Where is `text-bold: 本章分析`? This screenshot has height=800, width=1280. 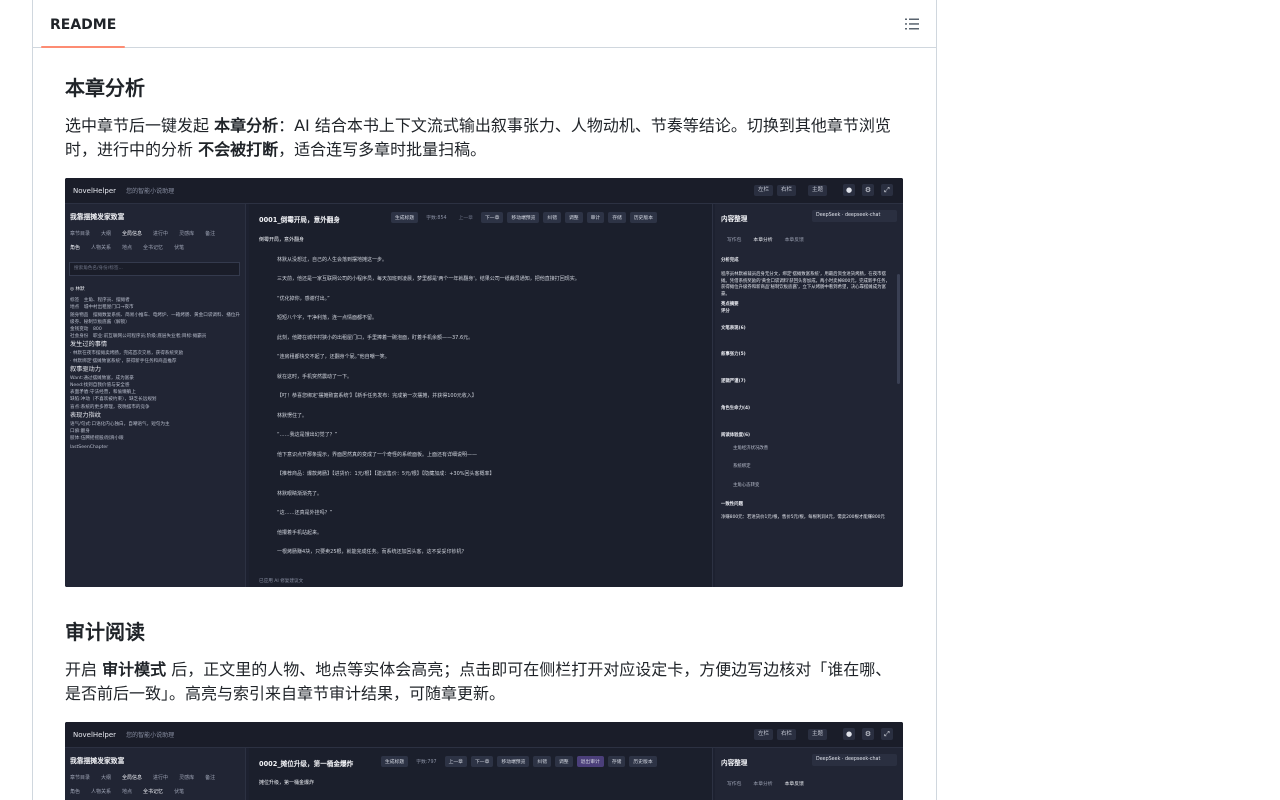 text-bold: 本章分析 is located at coordinates (246, 125).